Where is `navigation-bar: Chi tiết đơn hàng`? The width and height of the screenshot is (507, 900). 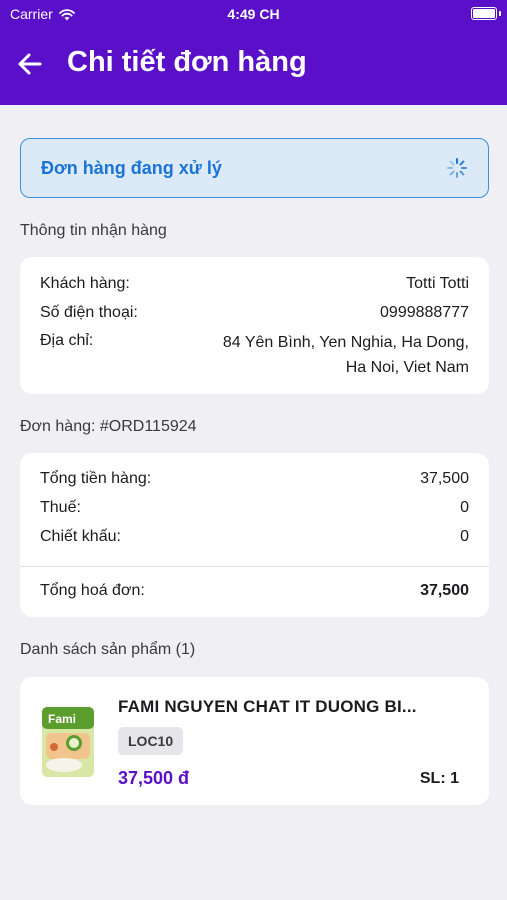
navigation-bar: Chi tiết đơn hàng is located at coordinates (253, 64).